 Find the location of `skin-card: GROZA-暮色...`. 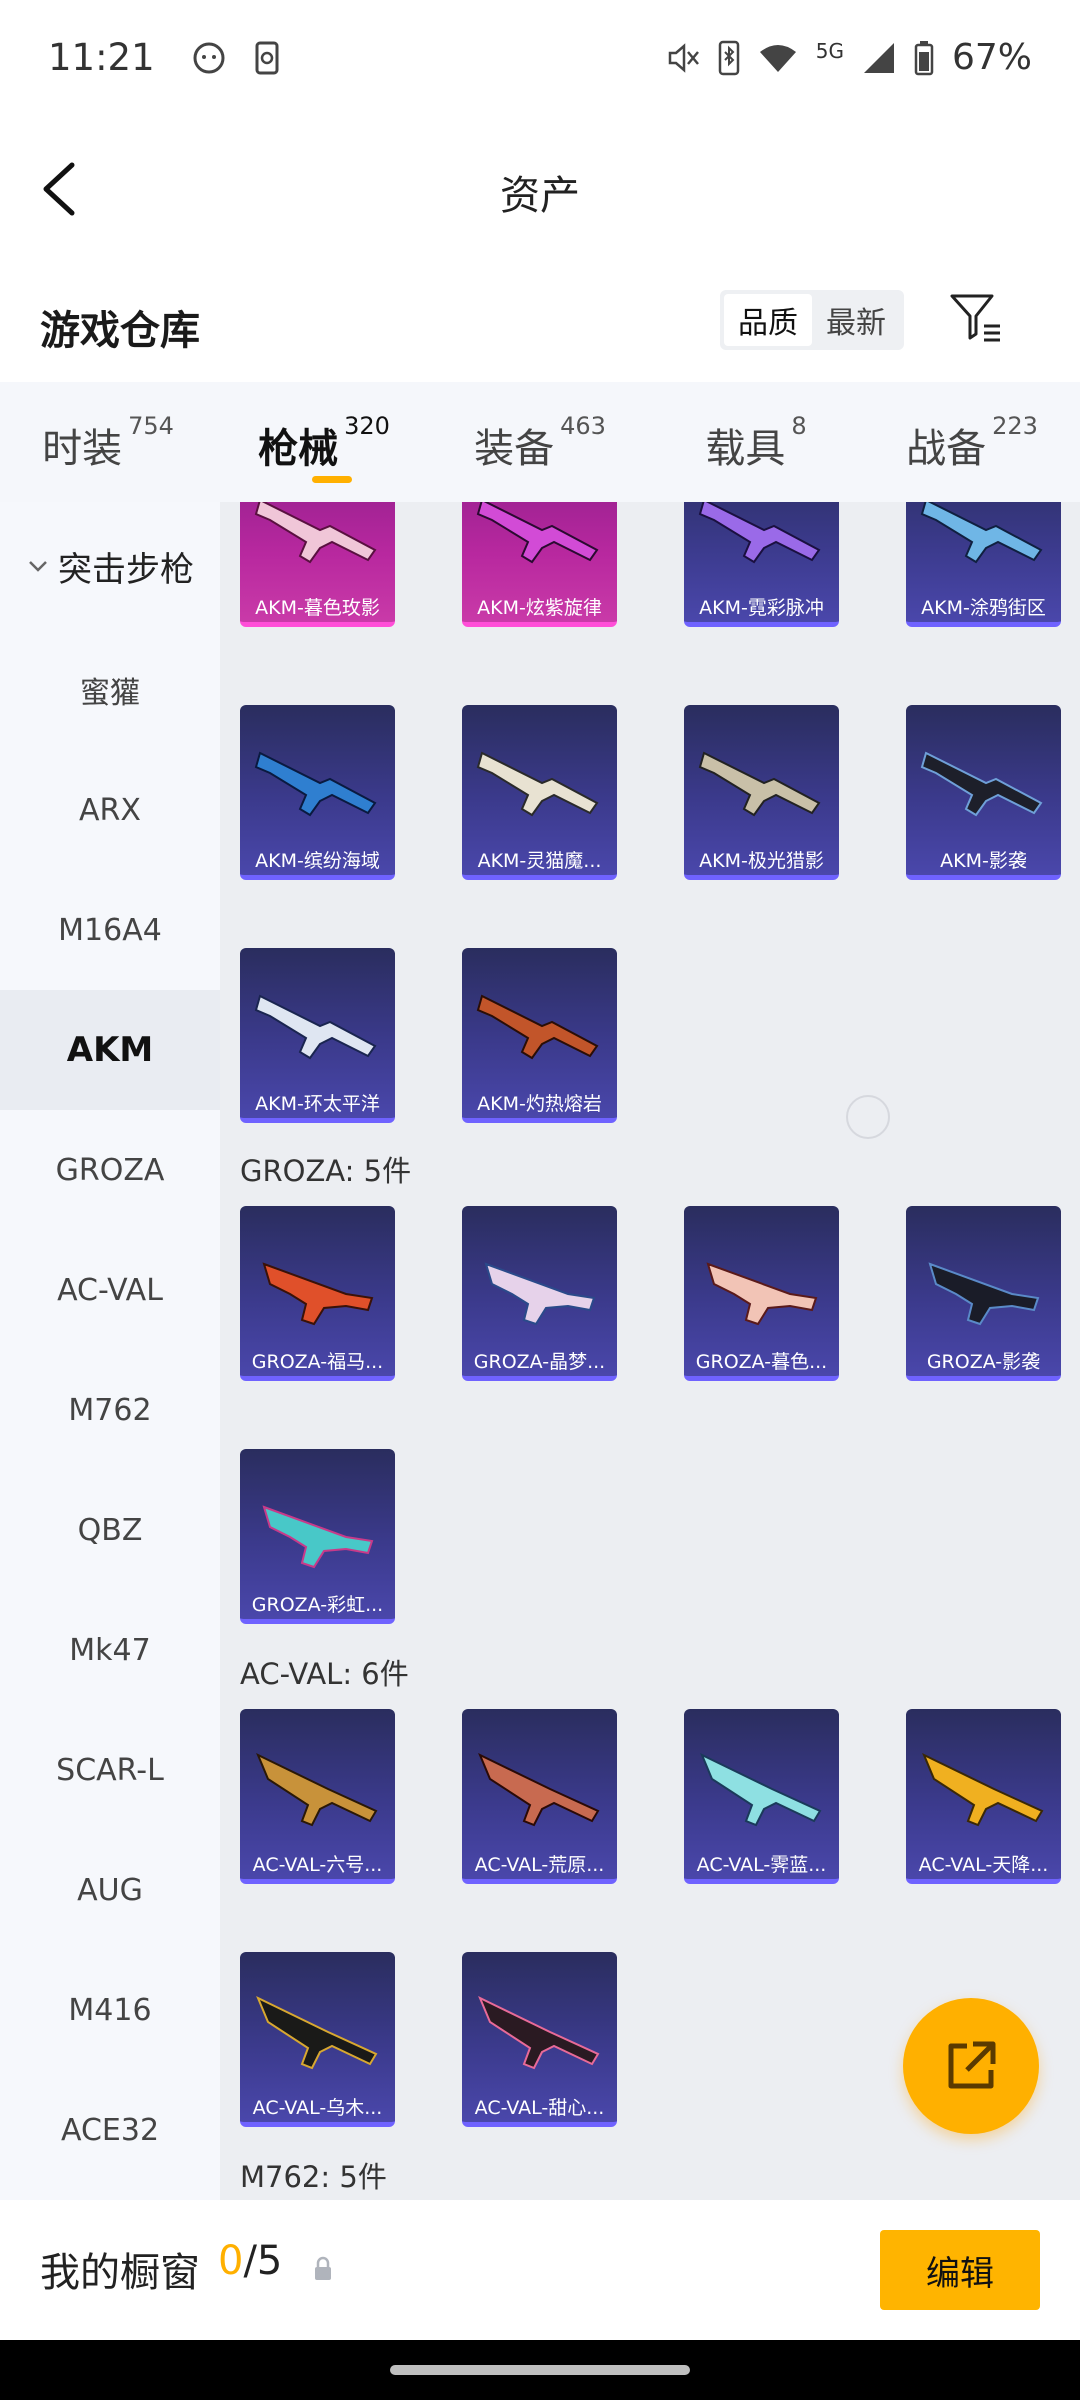

skin-card: GROZA-暮色... is located at coordinates (761, 1293).